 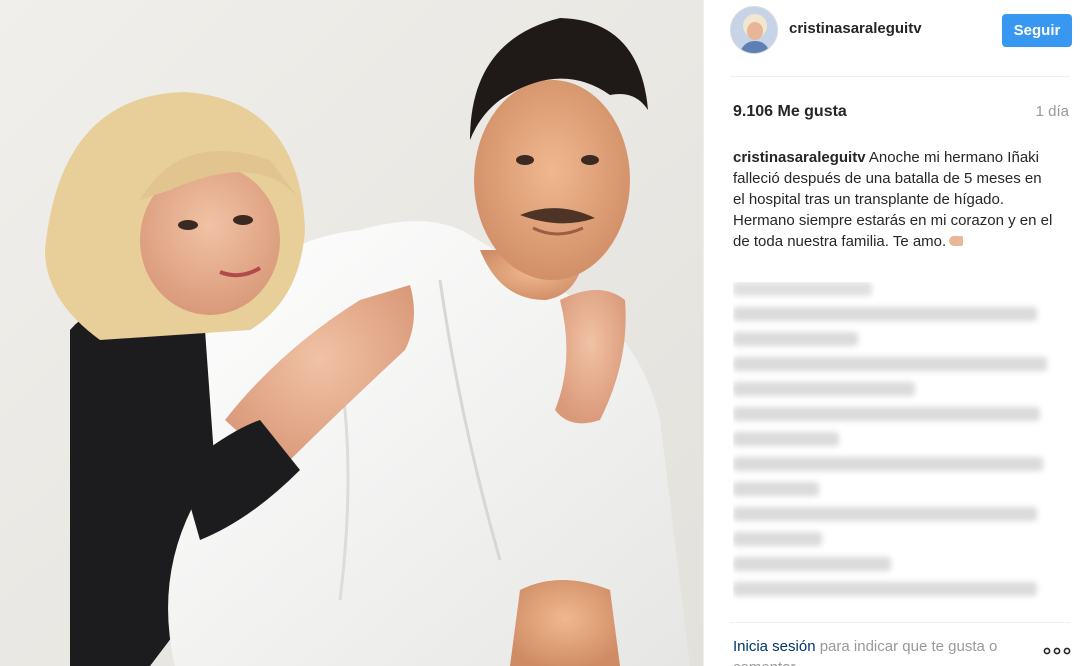 I want to click on header-divider, so click(x=900, y=76).